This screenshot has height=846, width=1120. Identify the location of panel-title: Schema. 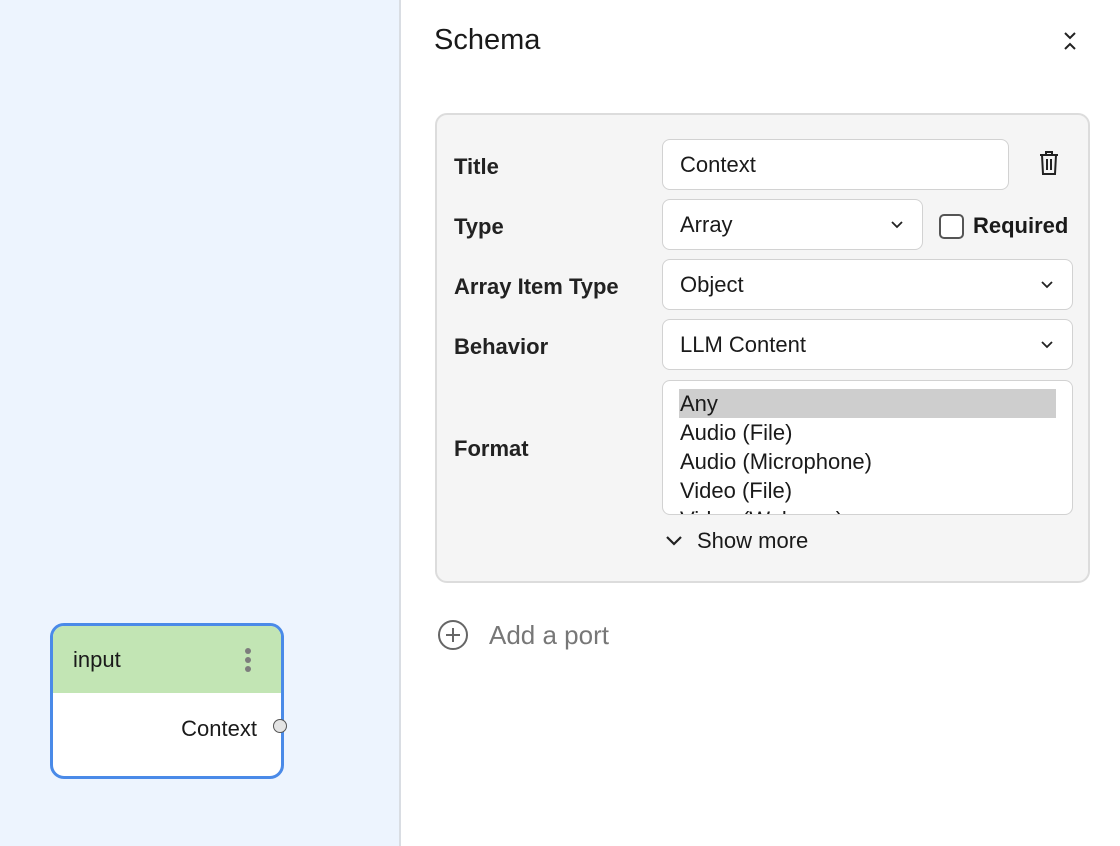
(487, 40).